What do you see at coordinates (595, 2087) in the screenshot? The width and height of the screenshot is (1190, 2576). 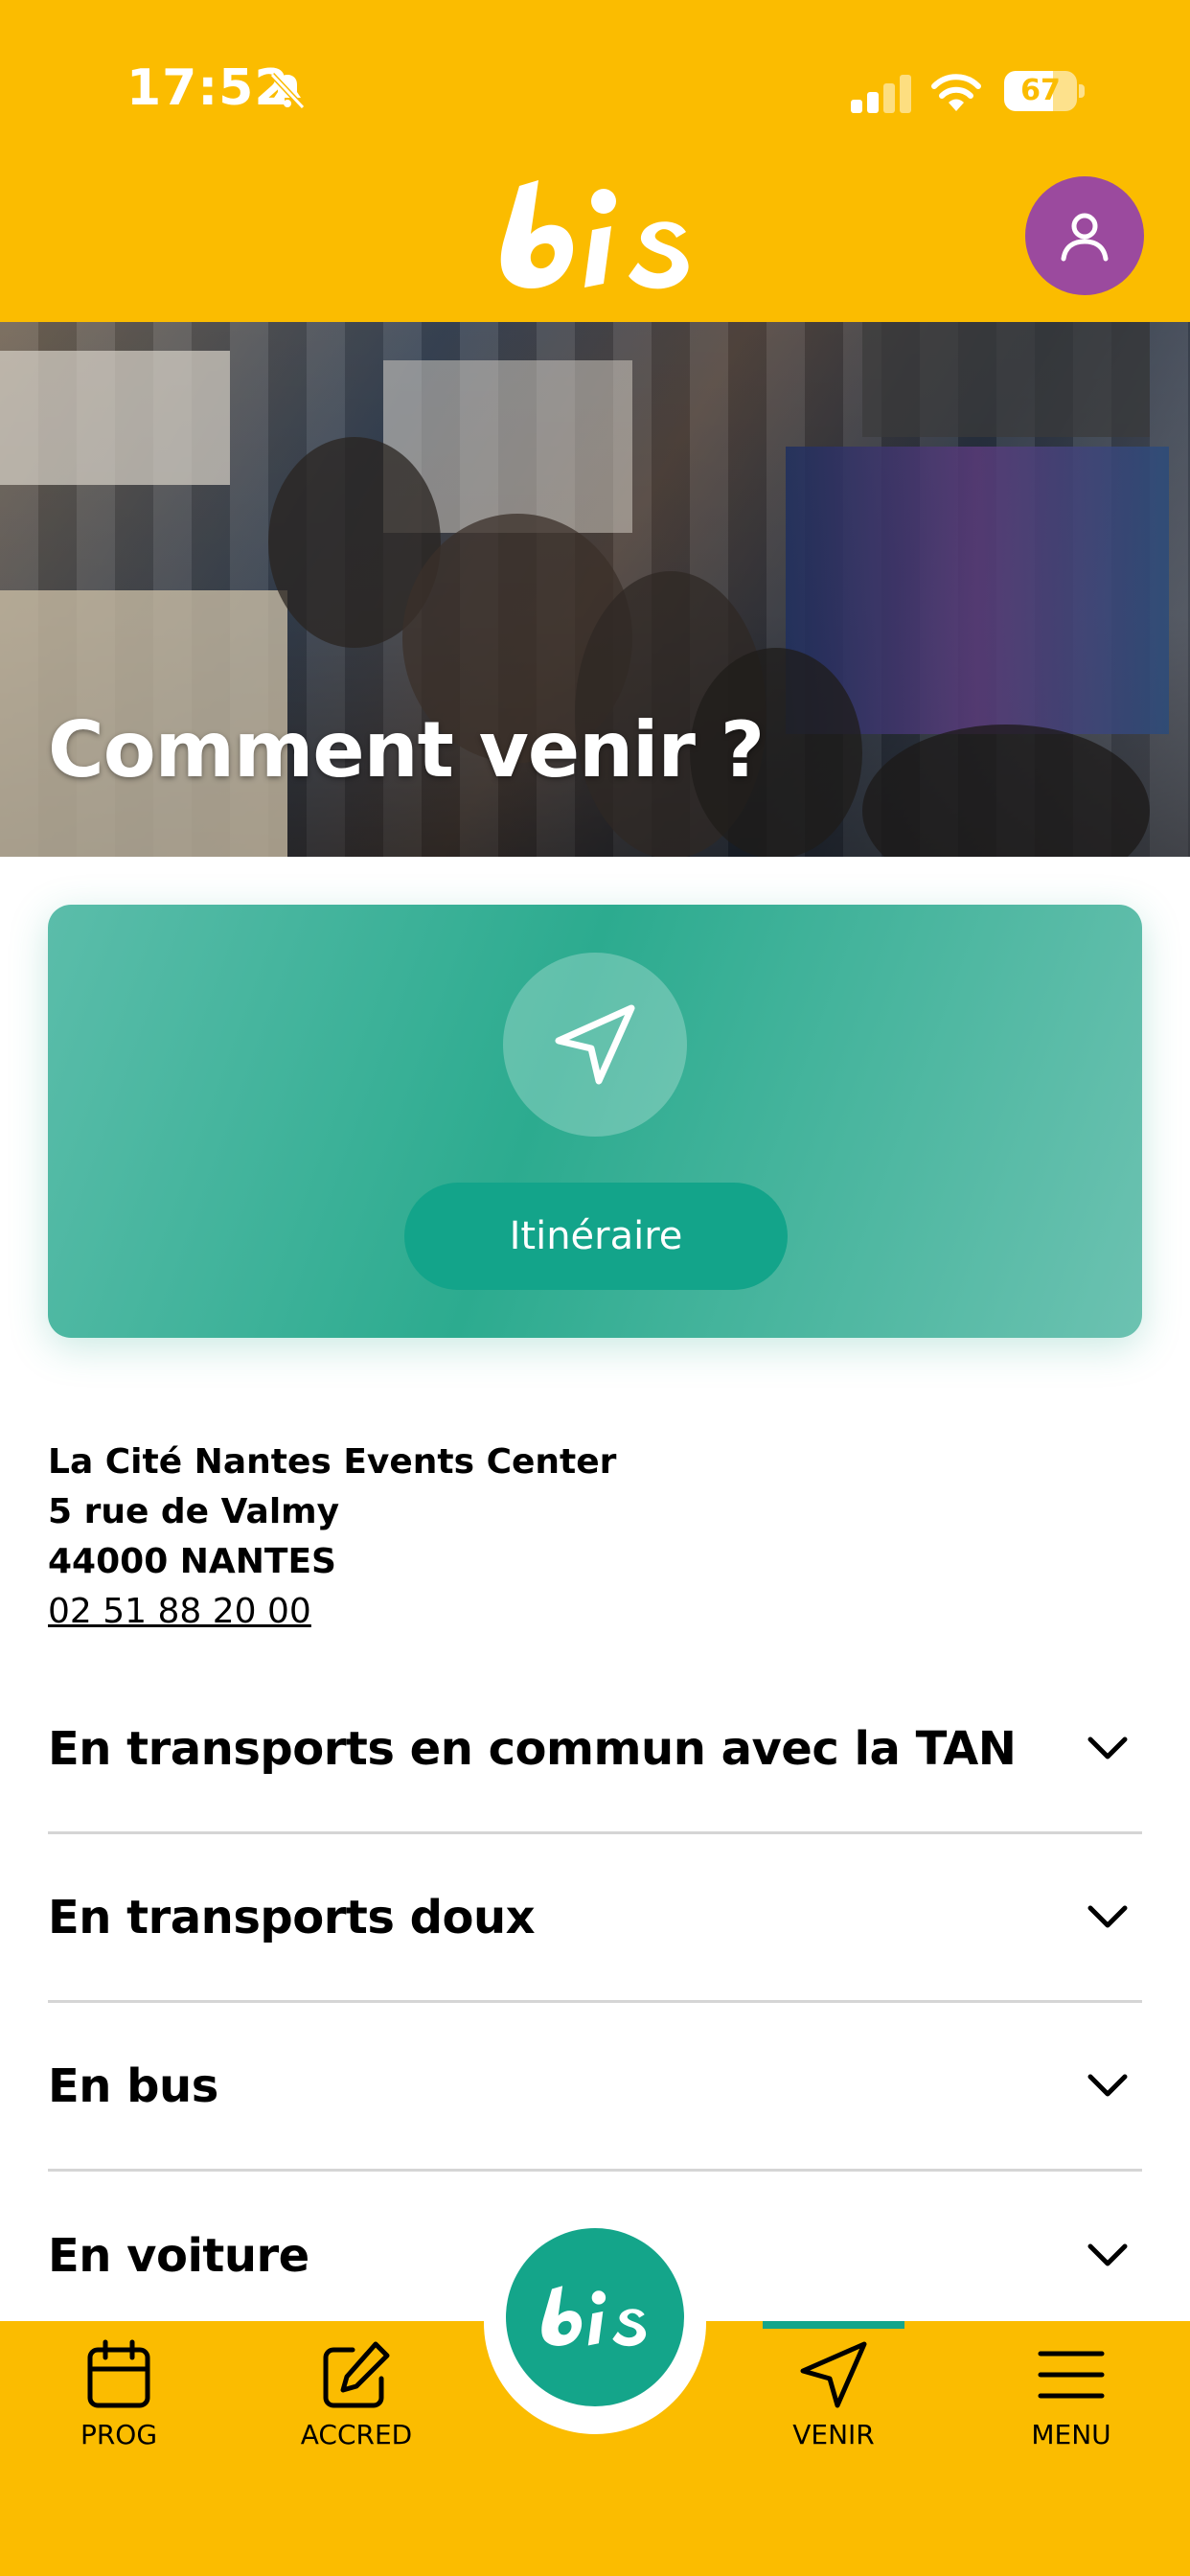 I see `accordion-bus: En bus` at bounding box center [595, 2087].